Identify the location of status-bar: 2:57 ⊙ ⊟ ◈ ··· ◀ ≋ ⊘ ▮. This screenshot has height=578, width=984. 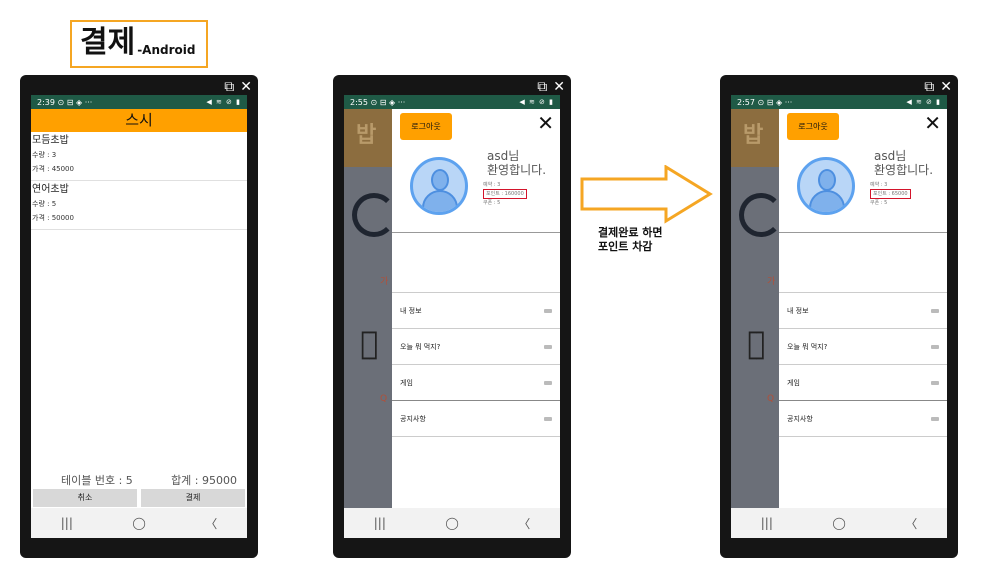
(839, 102).